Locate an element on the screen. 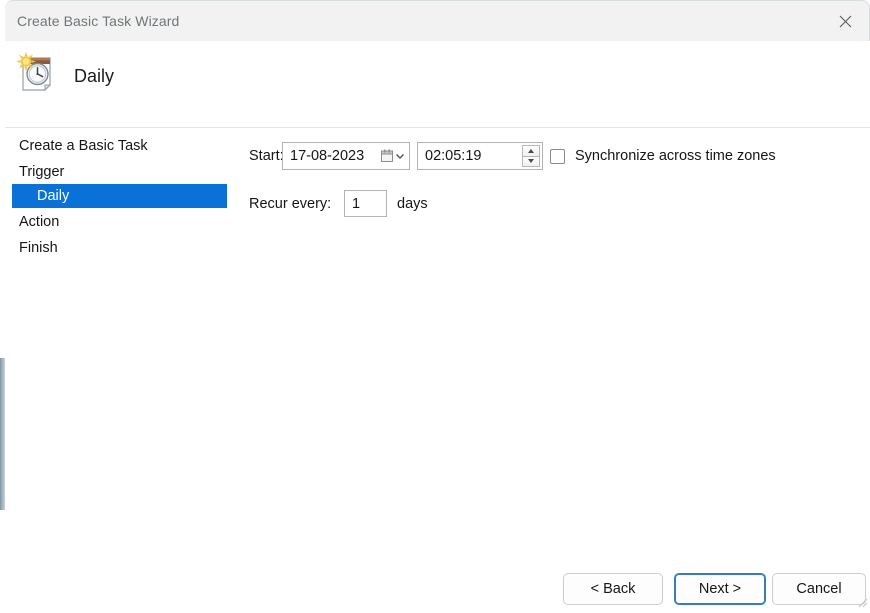  synchronize-across-time-zones-row: Synchronize across time zones is located at coordinates (663, 156).